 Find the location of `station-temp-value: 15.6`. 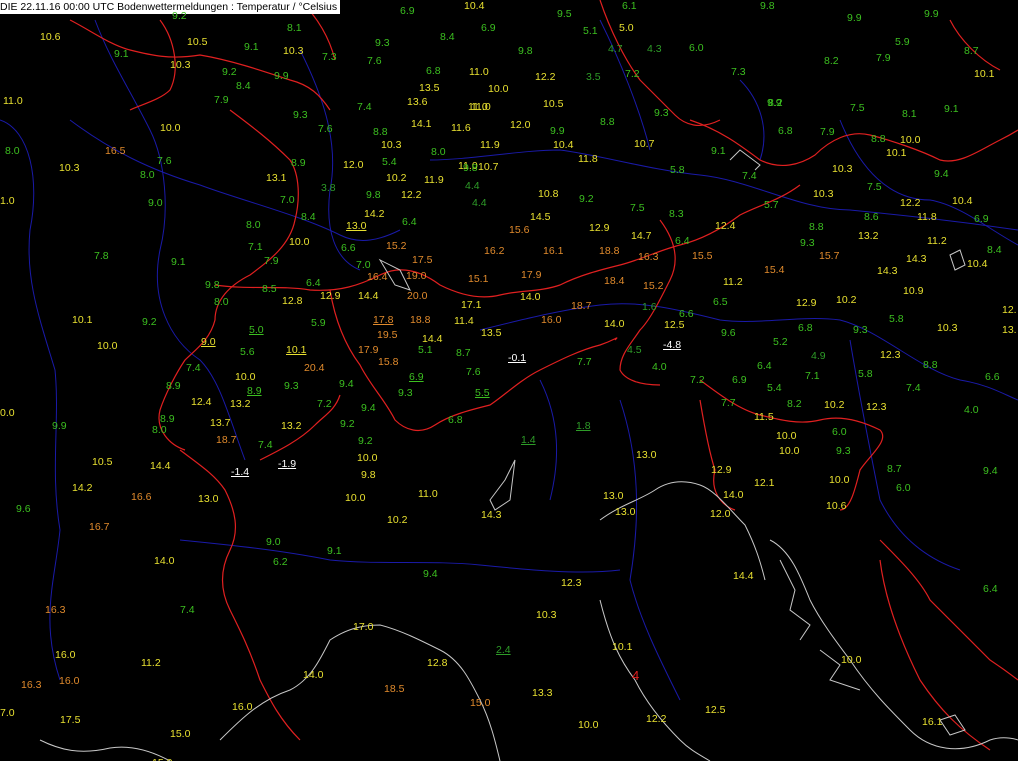

station-temp-value: 15.6 is located at coordinates (519, 230).